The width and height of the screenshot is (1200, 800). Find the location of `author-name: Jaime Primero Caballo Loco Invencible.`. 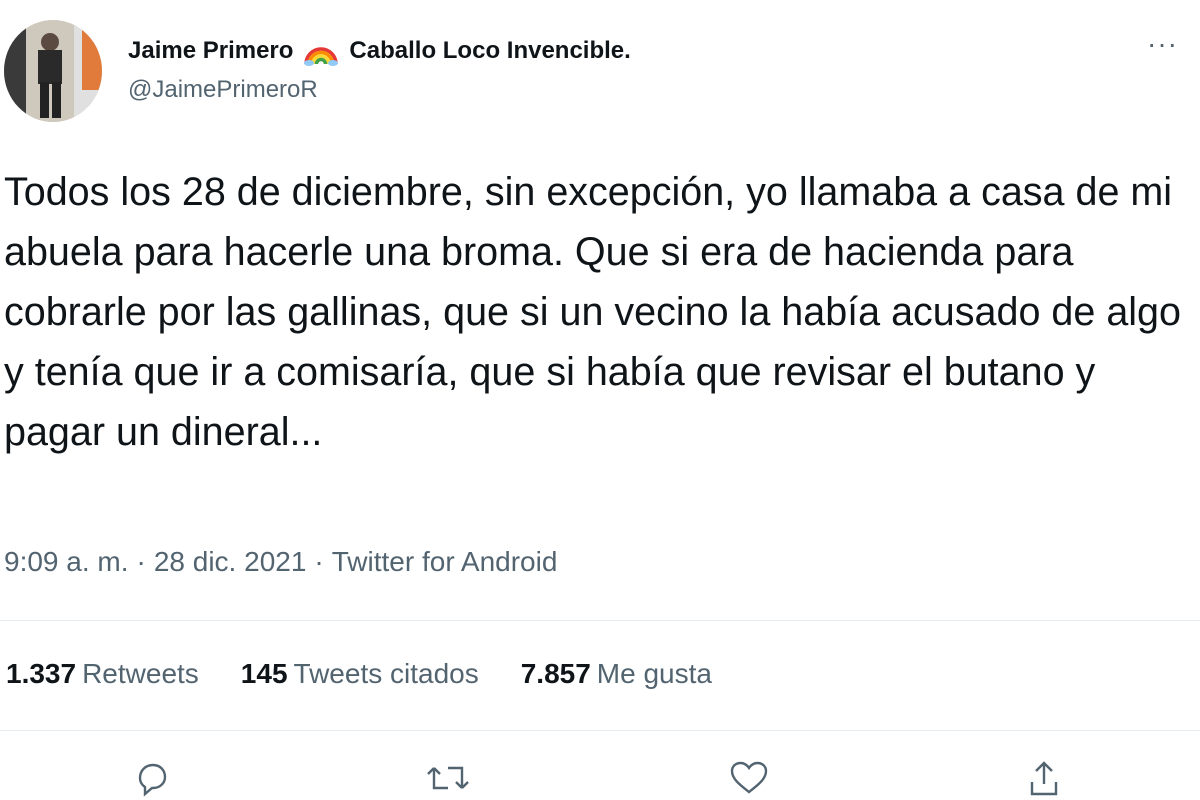

author-name: Jaime Primero Caballo Loco Invencible. is located at coordinates (379, 51).